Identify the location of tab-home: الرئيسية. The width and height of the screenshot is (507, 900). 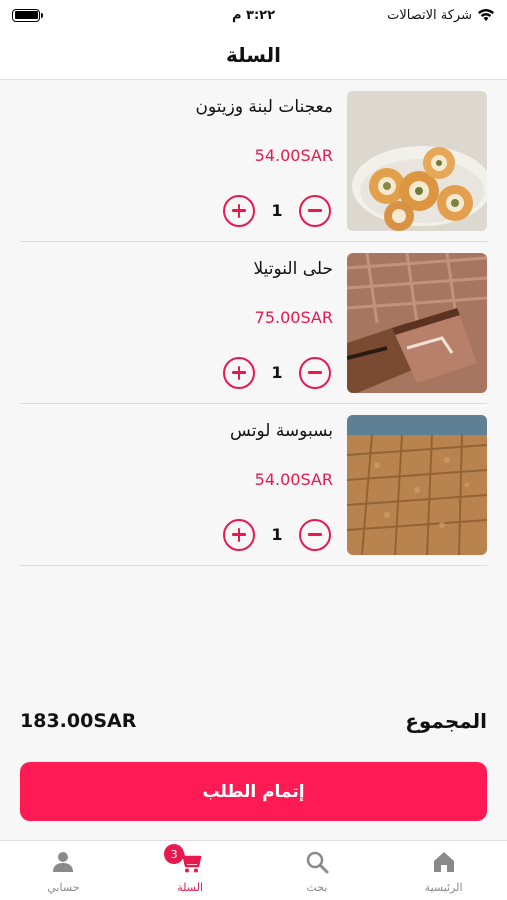
(443, 870).